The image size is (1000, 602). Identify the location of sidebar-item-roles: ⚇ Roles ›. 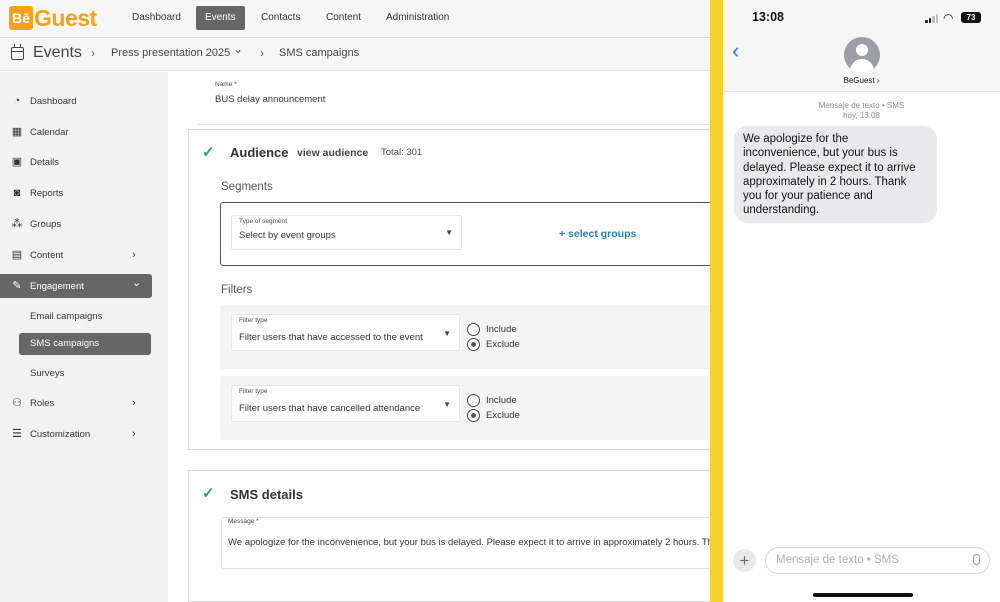
(76, 403).